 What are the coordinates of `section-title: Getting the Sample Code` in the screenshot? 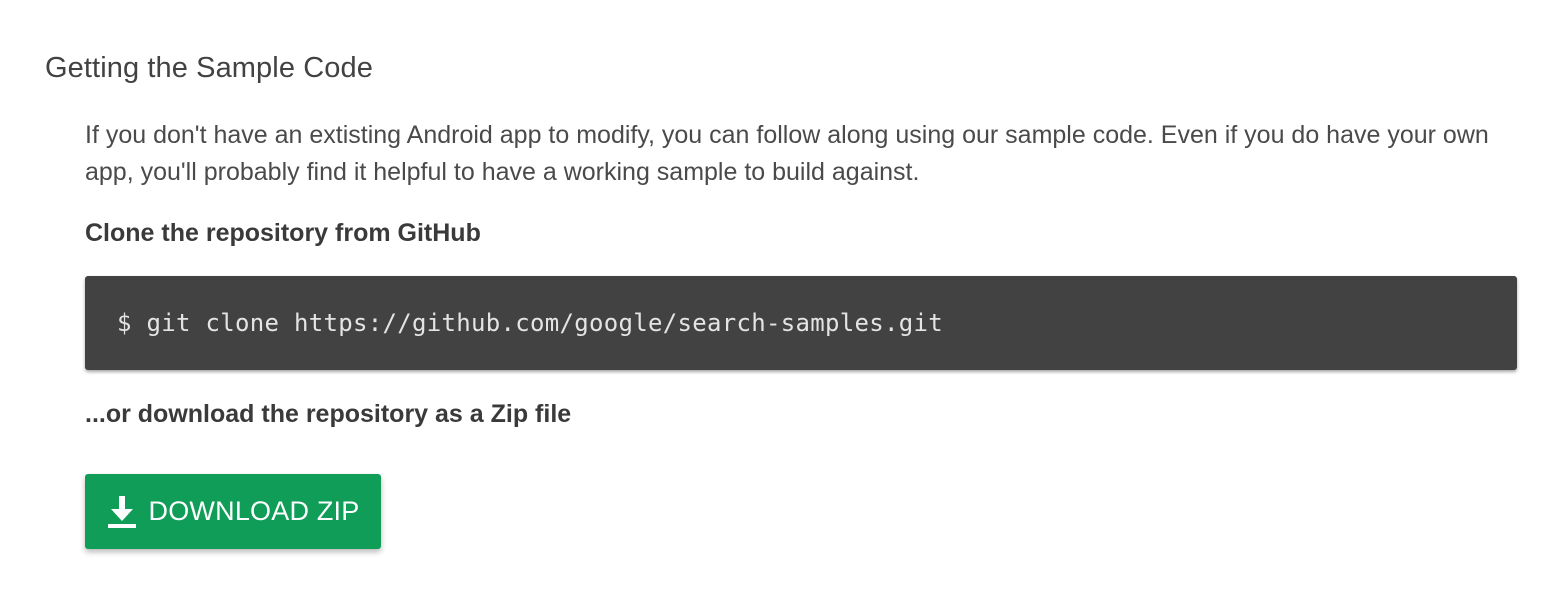 It's located at (209, 68).